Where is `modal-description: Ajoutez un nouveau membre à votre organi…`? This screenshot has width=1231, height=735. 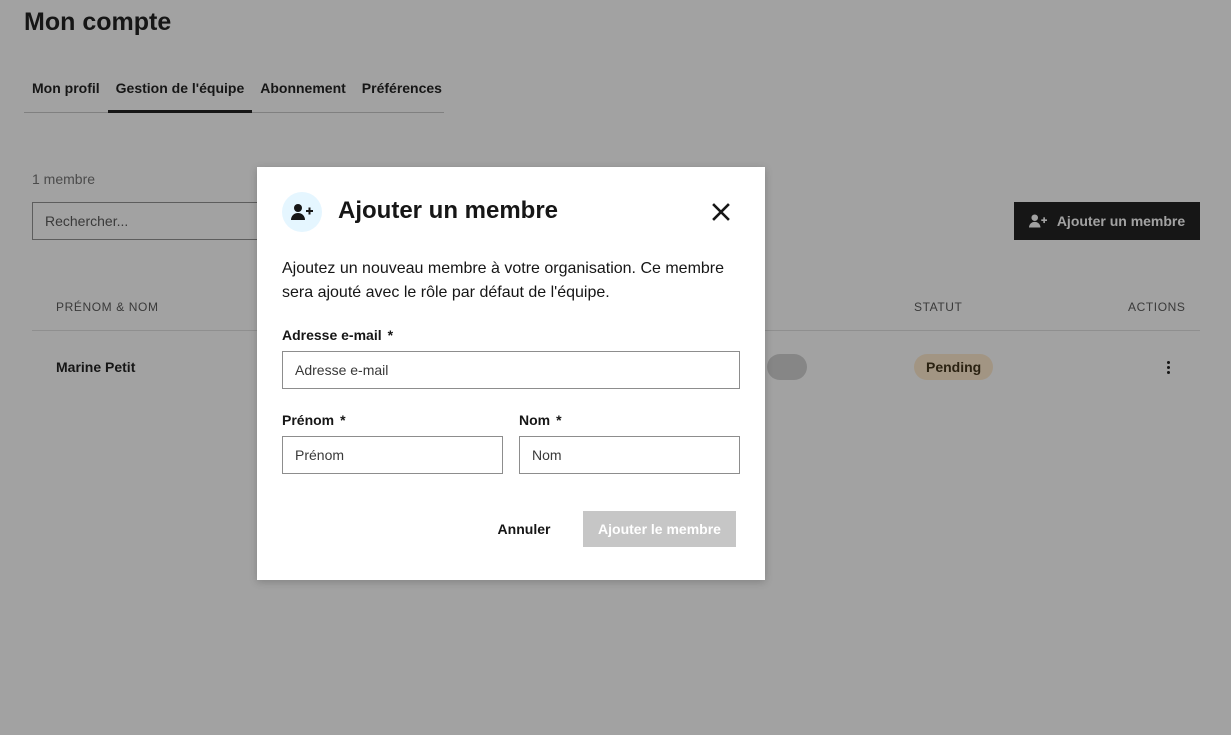
modal-description: Ajoutez un nouveau membre à votre organi… is located at coordinates (503, 280).